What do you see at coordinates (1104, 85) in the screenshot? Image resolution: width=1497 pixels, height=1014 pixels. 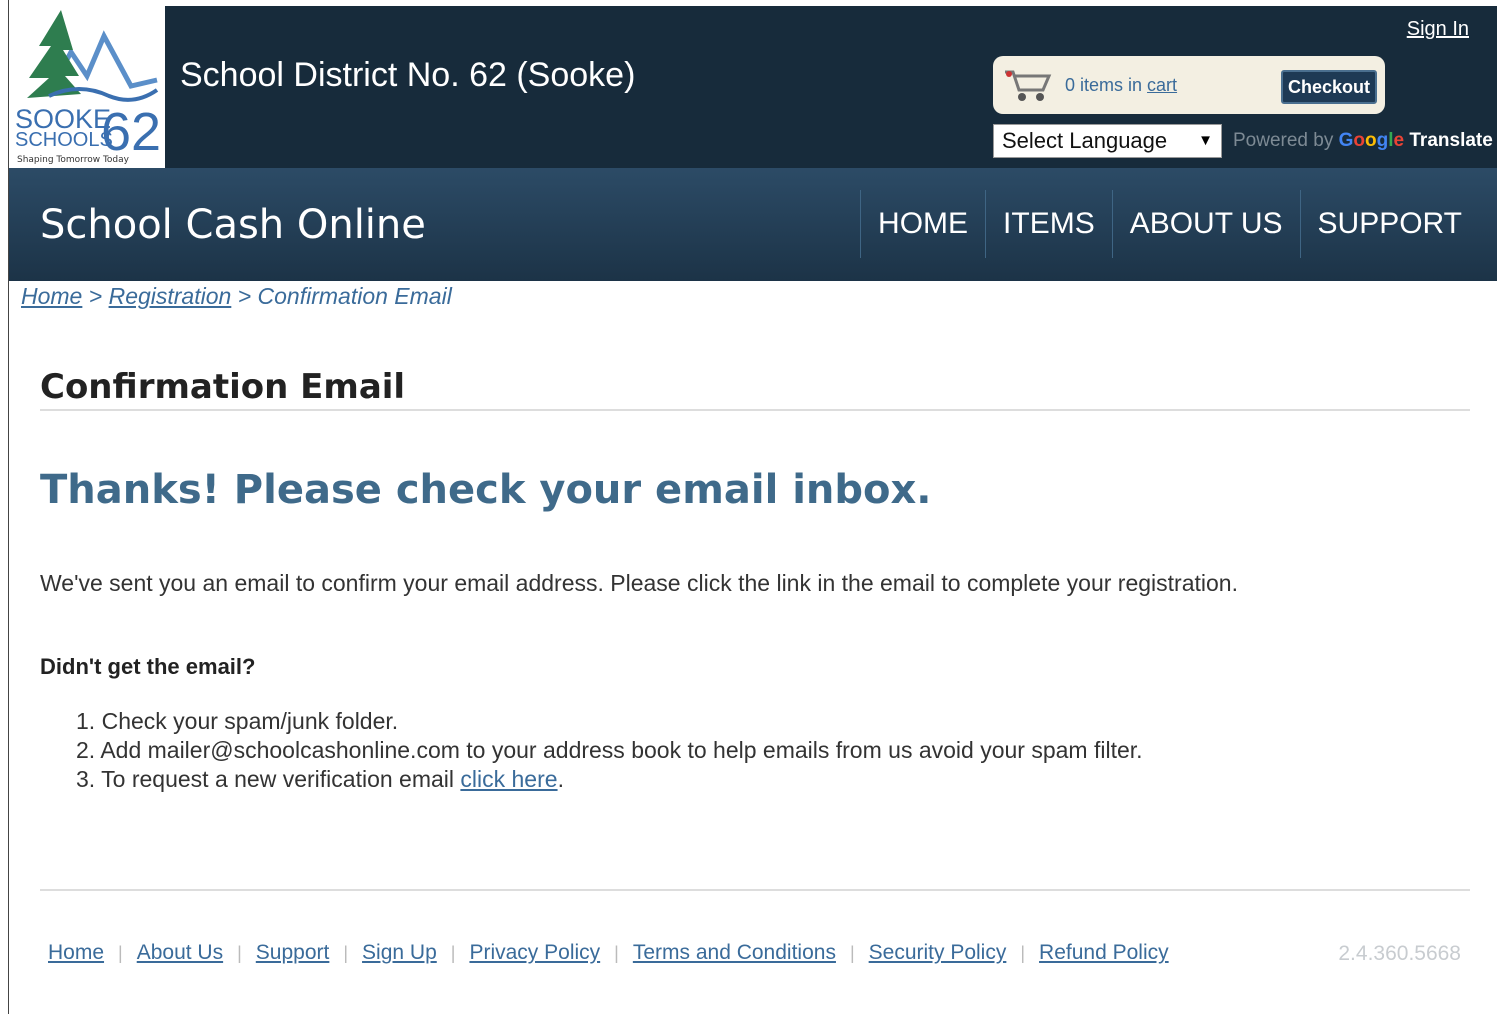 I see `cart-count: 0 items in` at bounding box center [1104, 85].